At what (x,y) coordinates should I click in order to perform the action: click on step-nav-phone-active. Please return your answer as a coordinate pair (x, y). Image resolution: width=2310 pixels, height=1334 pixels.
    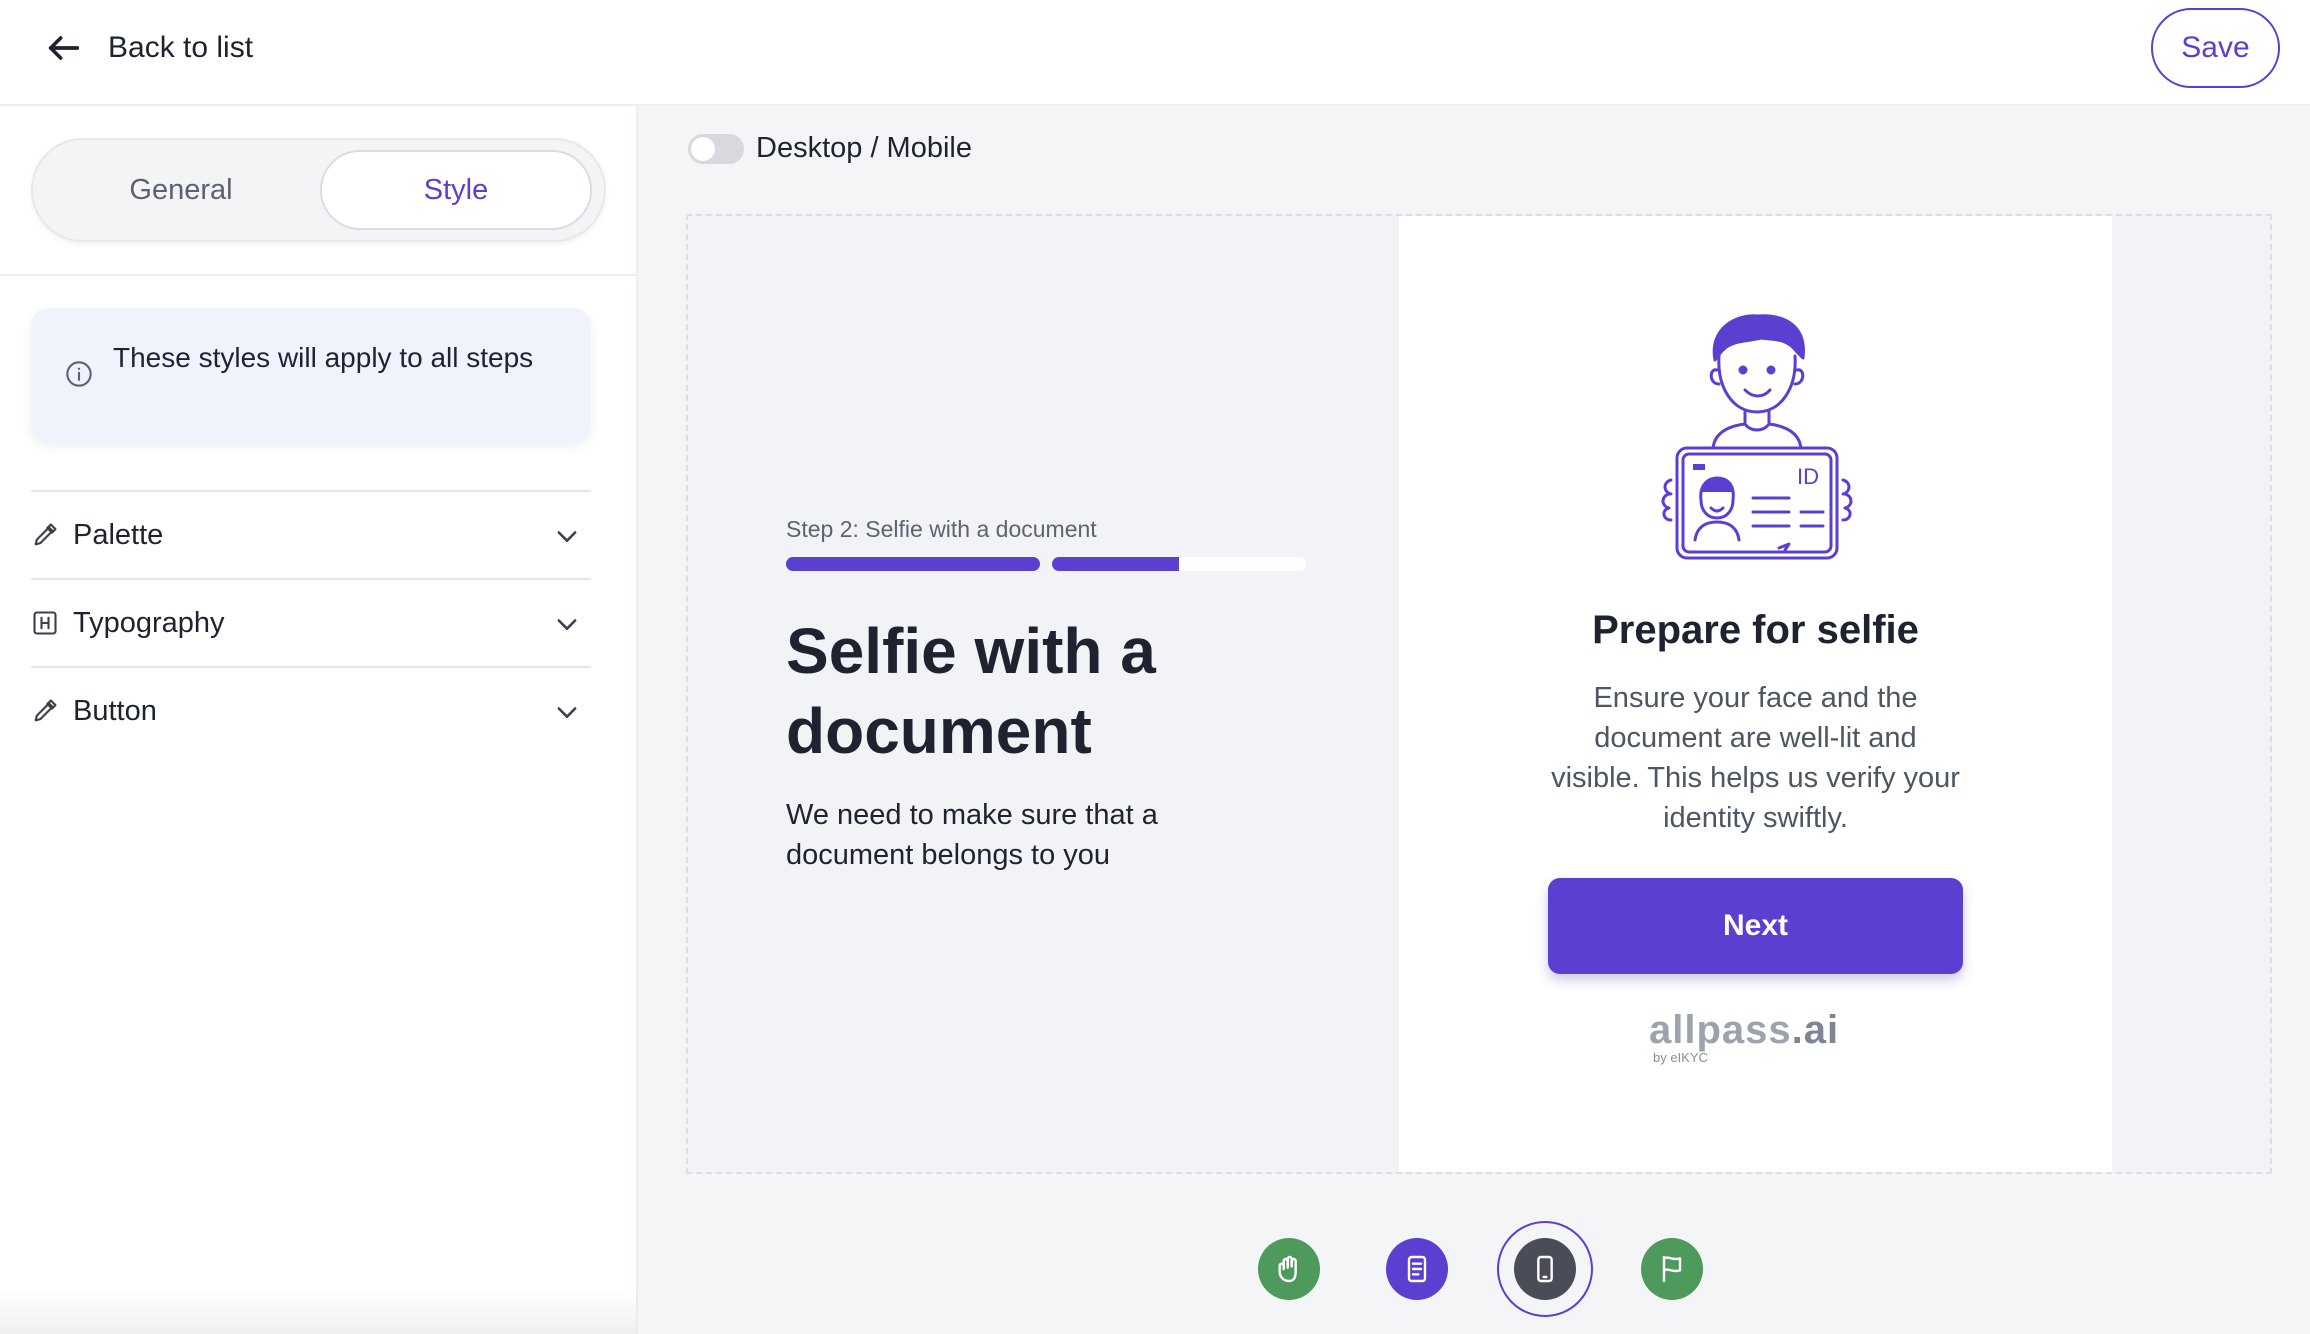
    Looking at the image, I should click on (1545, 1269).